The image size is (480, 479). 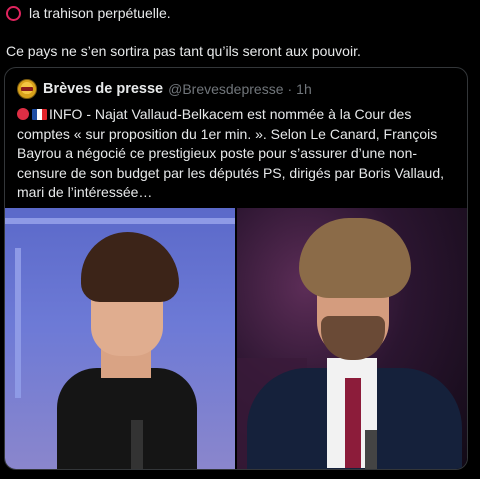 I want to click on post-line-1: la trahison perpétuelle., so click(x=240, y=13).